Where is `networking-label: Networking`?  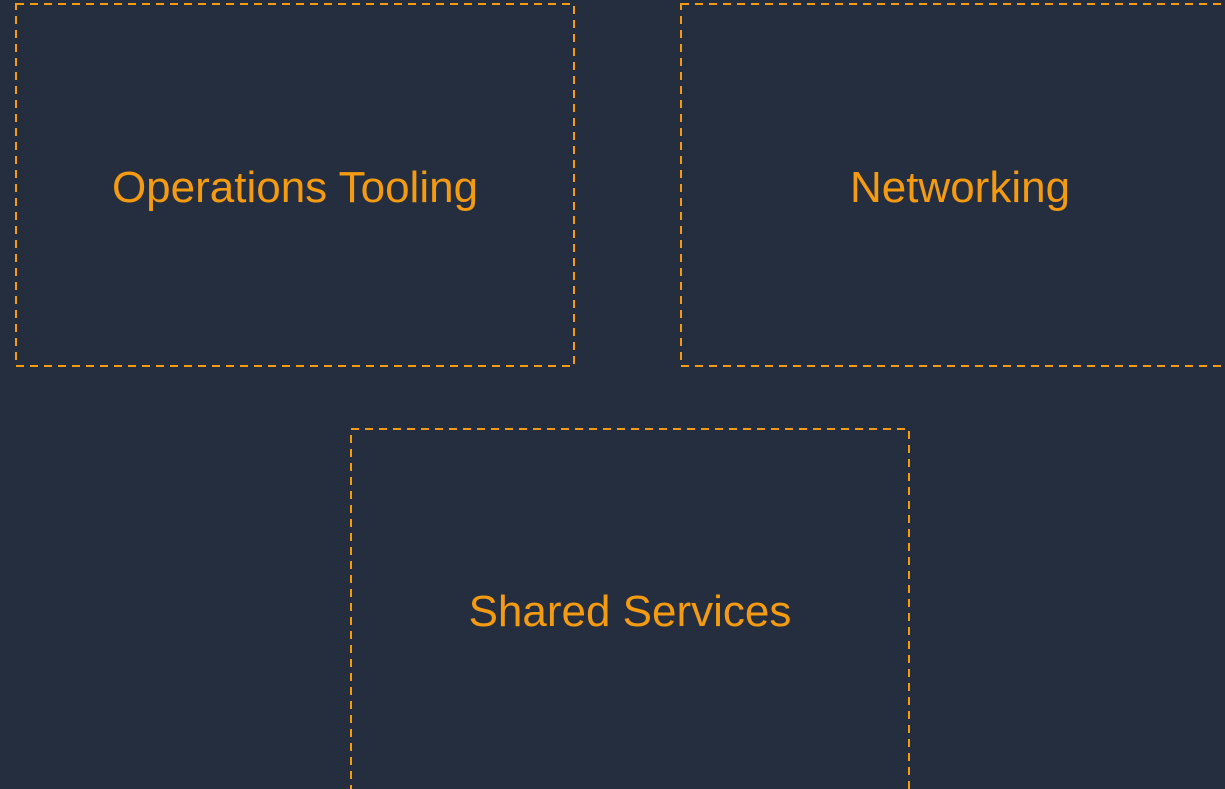 networking-label: Networking is located at coordinates (960, 187).